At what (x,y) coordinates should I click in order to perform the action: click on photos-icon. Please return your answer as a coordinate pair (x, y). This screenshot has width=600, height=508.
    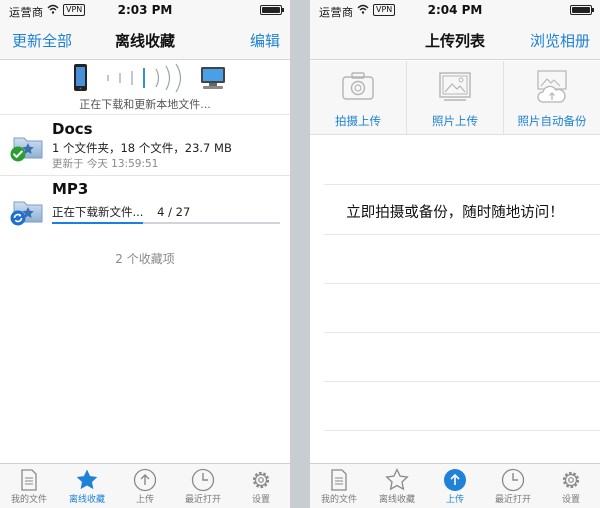
    Looking at the image, I should click on (455, 86).